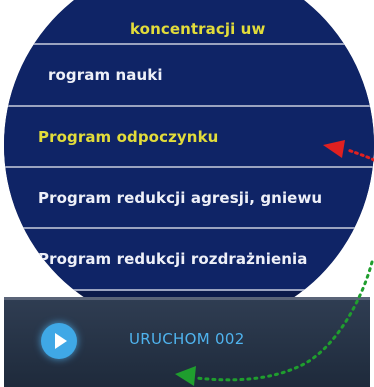  I want to click on run-button-label: URUCHOM 002, so click(187, 339).